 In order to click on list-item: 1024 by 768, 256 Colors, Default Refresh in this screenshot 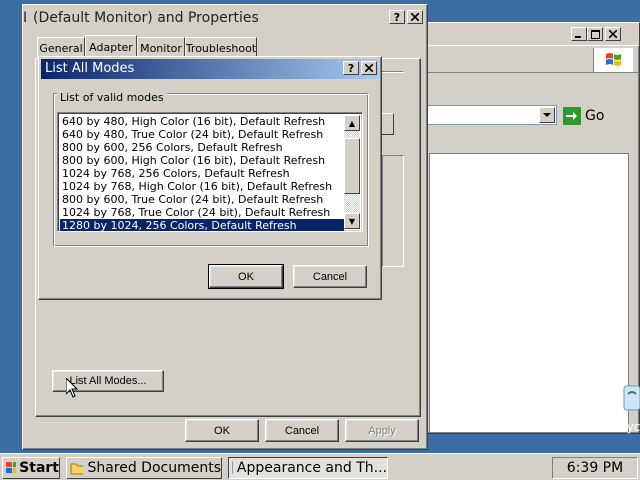, I will do `click(202, 173)`.